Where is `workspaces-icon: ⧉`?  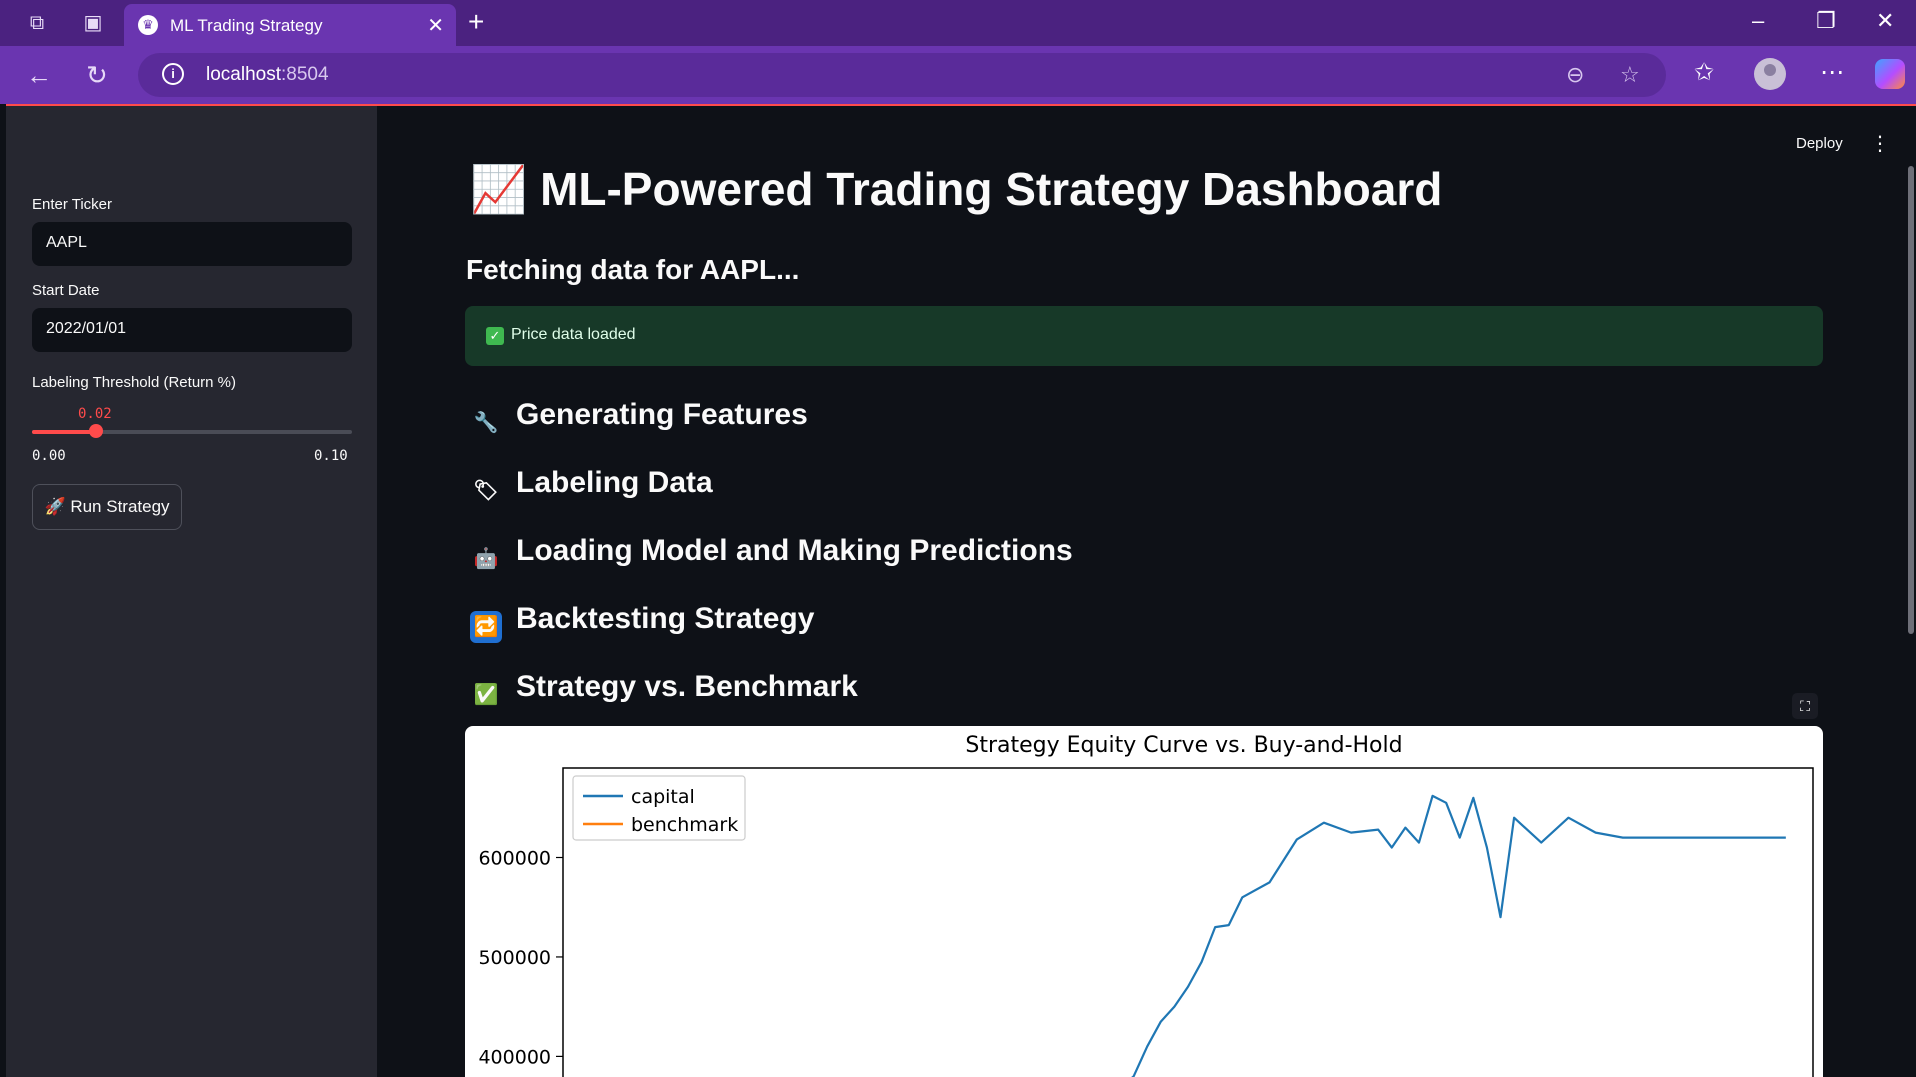 workspaces-icon: ⧉ is located at coordinates (37, 23).